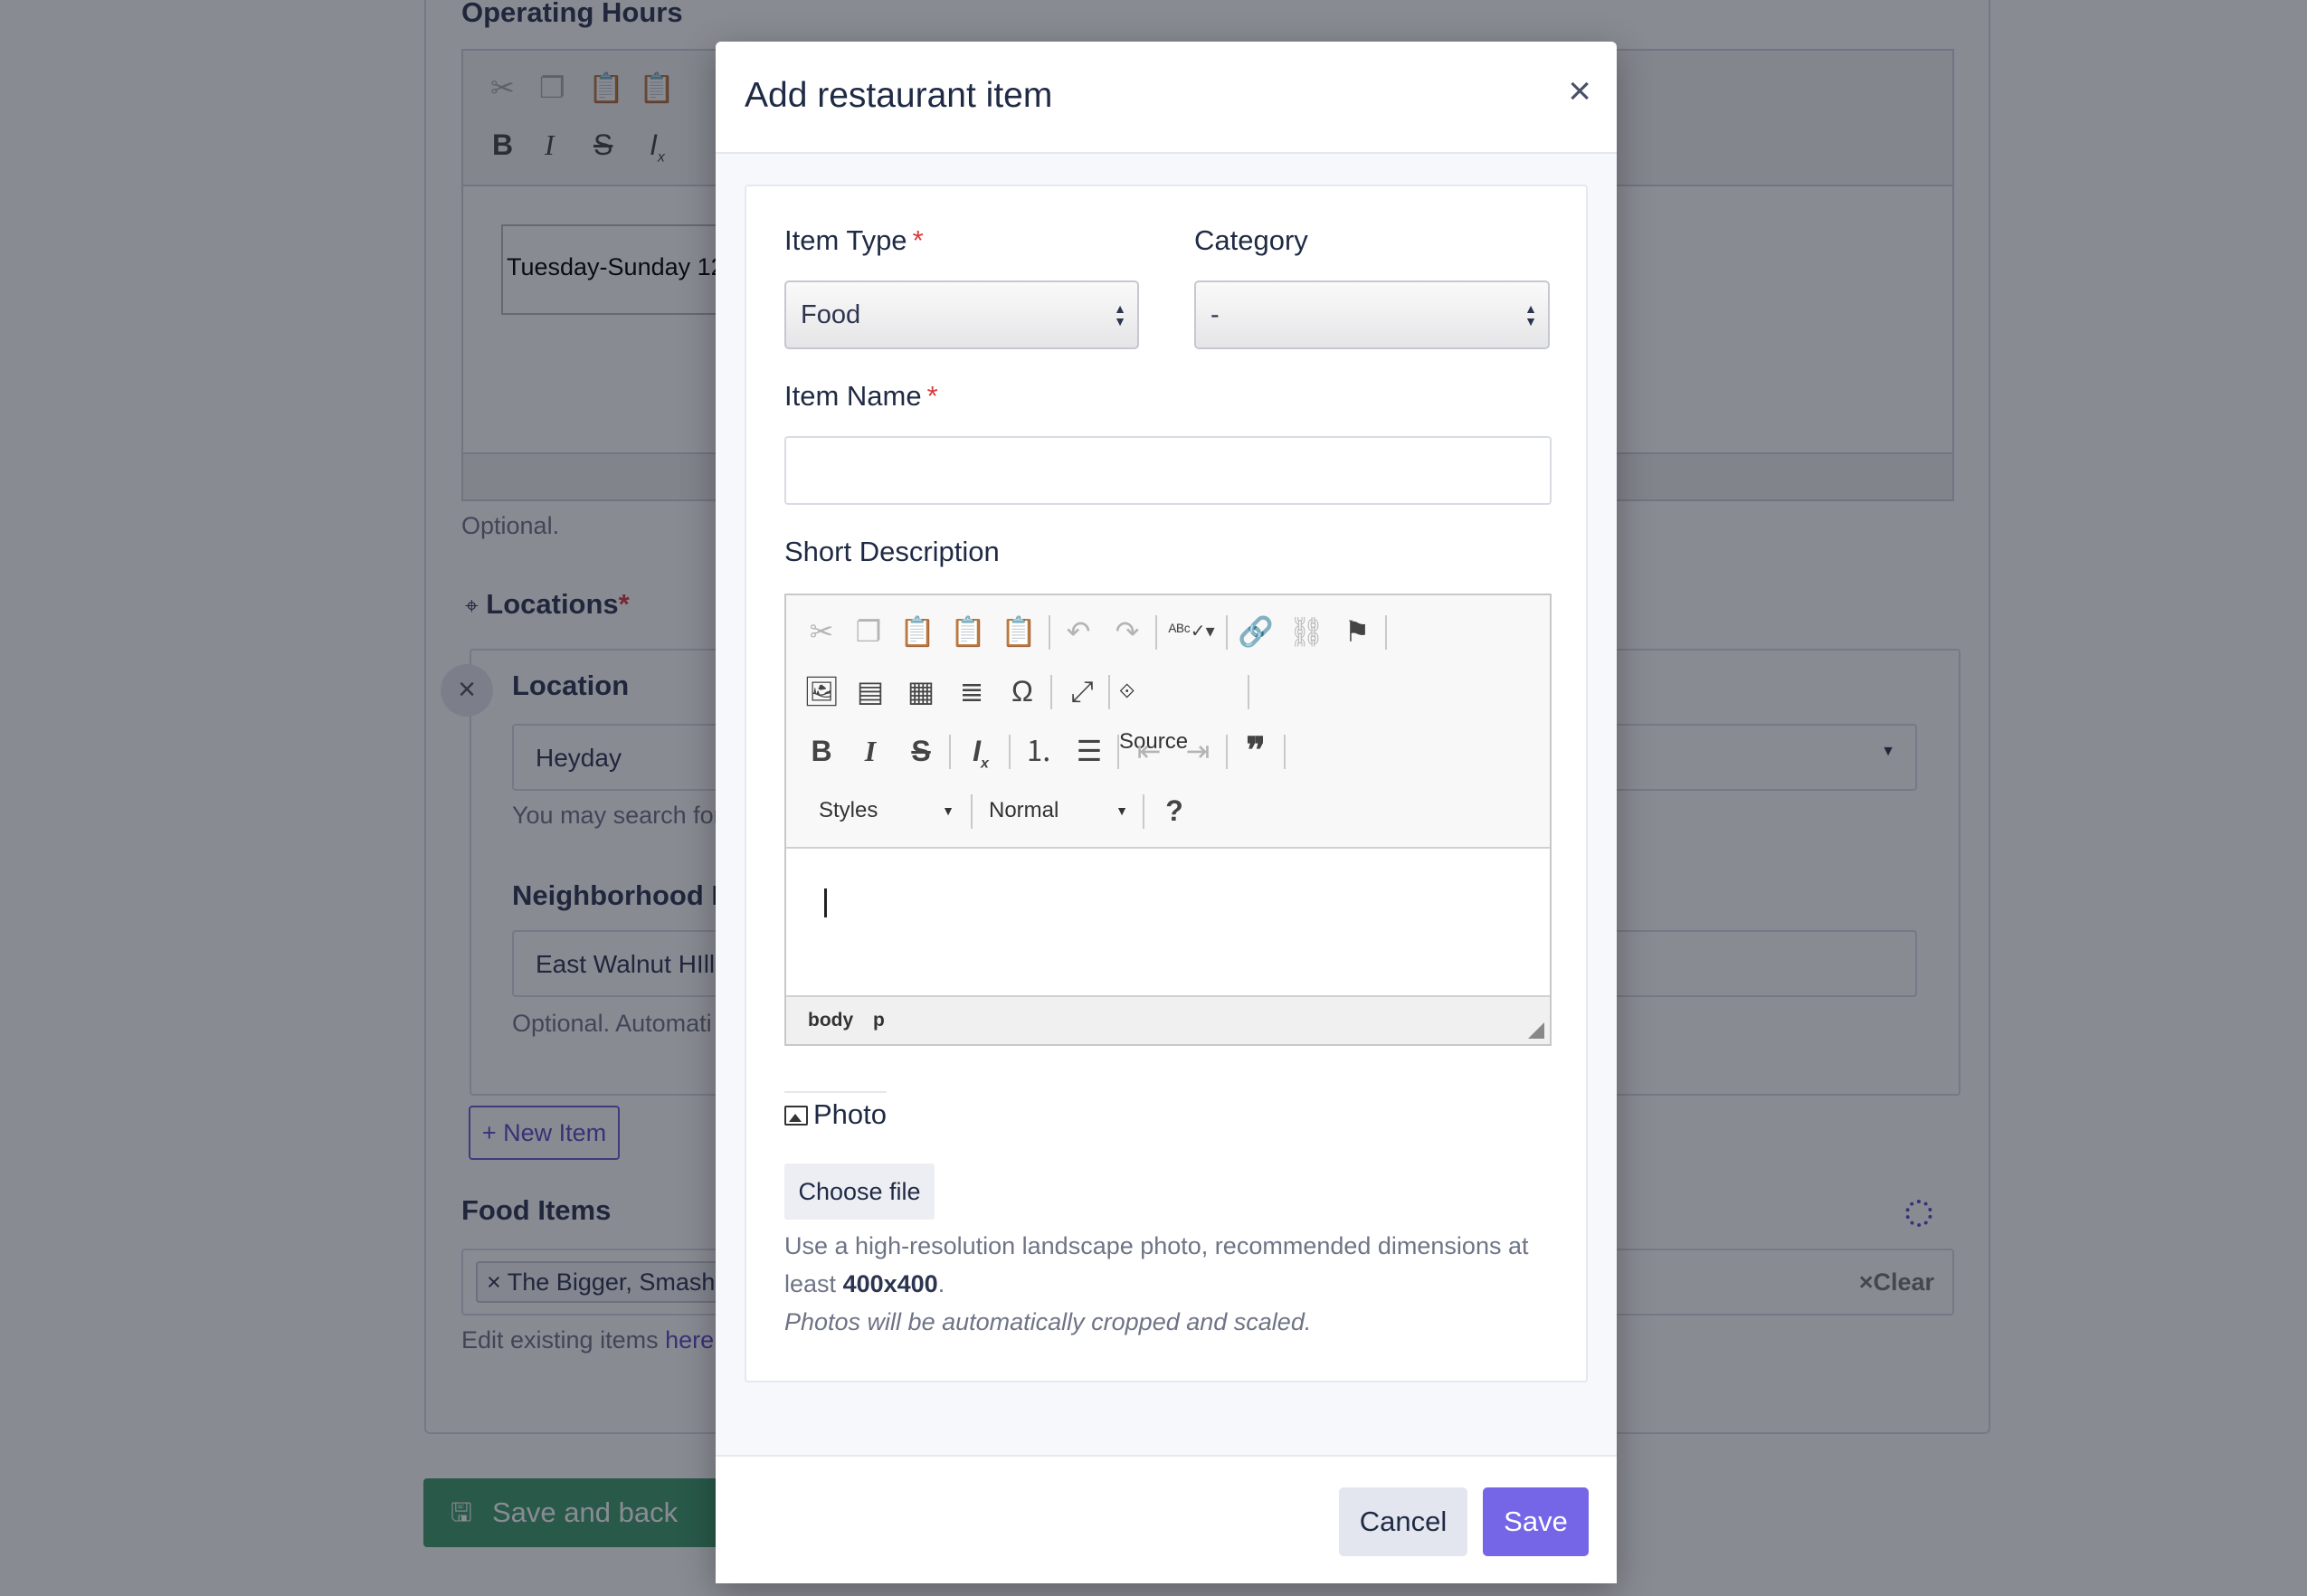 The height and width of the screenshot is (1596, 2307). What do you see at coordinates (1255, 631) in the screenshot?
I see `link-icon: 🔗` at bounding box center [1255, 631].